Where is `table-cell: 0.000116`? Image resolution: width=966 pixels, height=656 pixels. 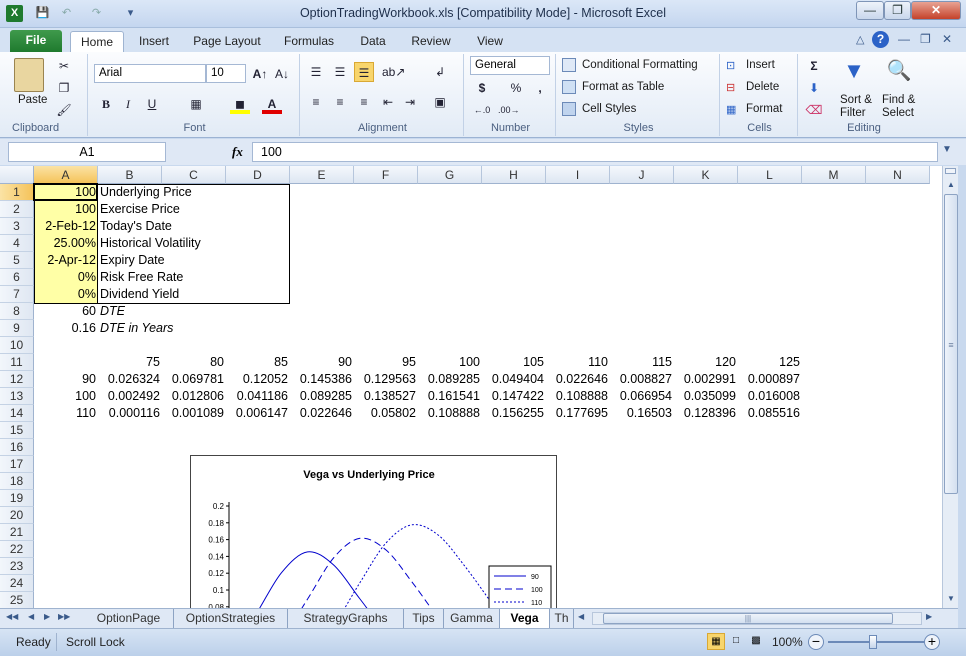 table-cell: 0.000116 is located at coordinates (130, 413).